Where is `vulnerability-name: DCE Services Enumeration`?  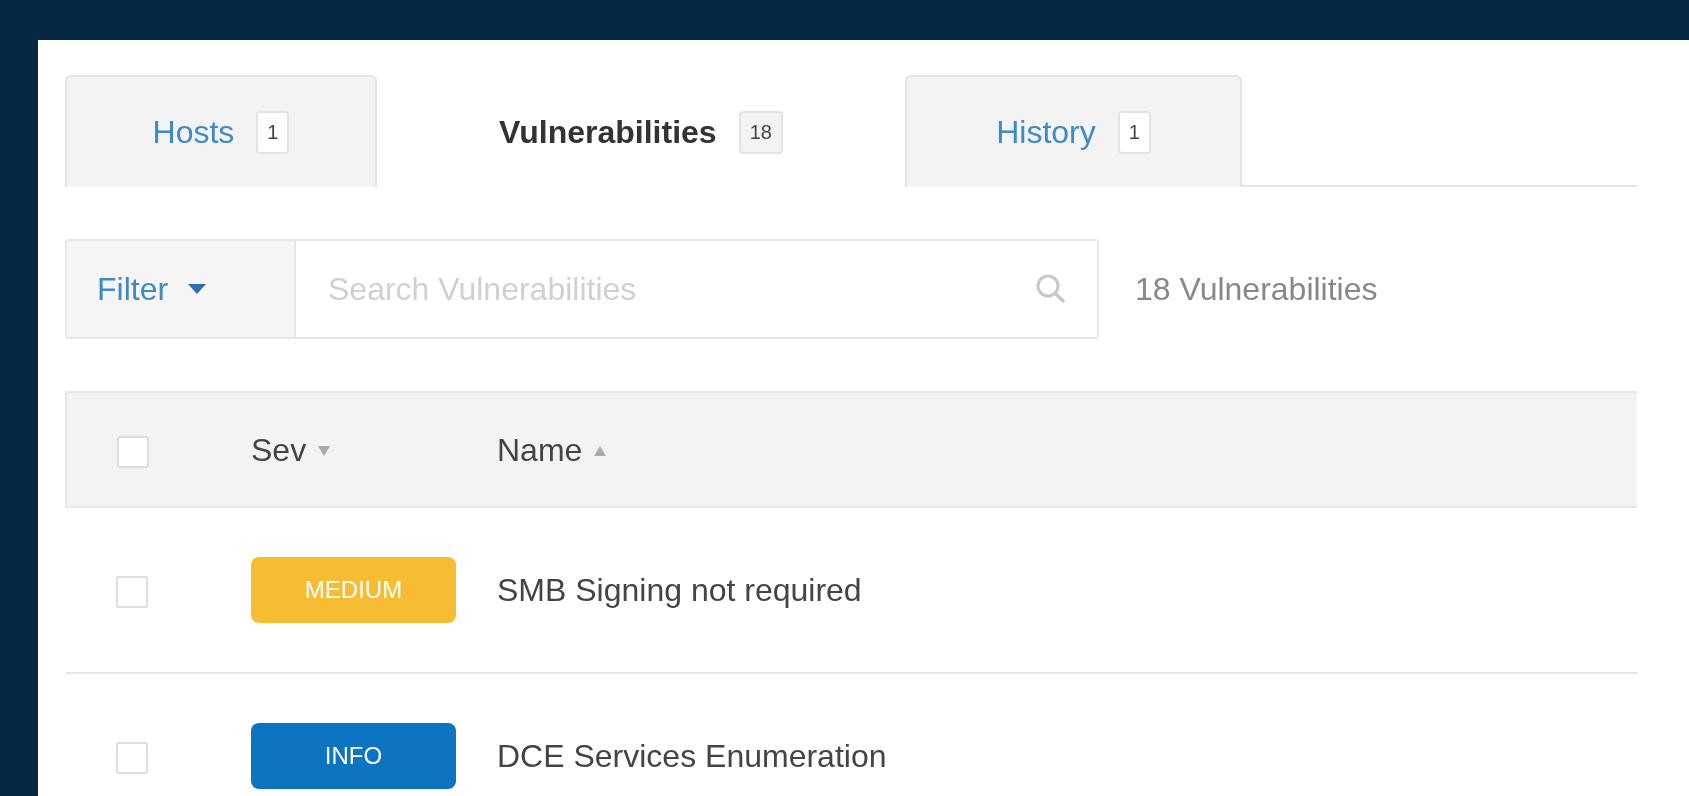
vulnerability-name: DCE Services Enumeration is located at coordinates (692, 755).